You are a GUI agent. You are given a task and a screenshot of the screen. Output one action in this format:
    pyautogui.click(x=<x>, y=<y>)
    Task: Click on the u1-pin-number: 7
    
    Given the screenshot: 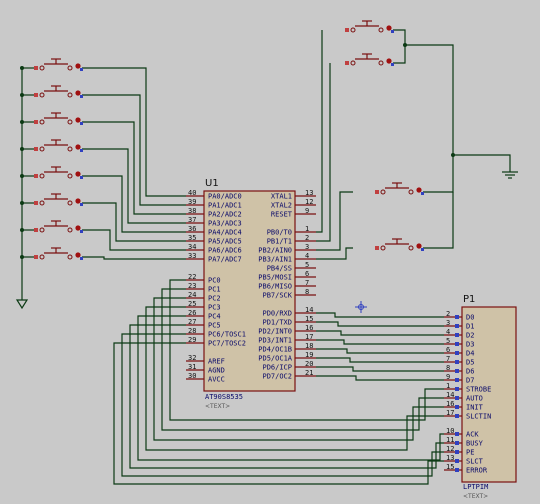 What is the action you would take?
    pyautogui.click(x=307, y=283)
    